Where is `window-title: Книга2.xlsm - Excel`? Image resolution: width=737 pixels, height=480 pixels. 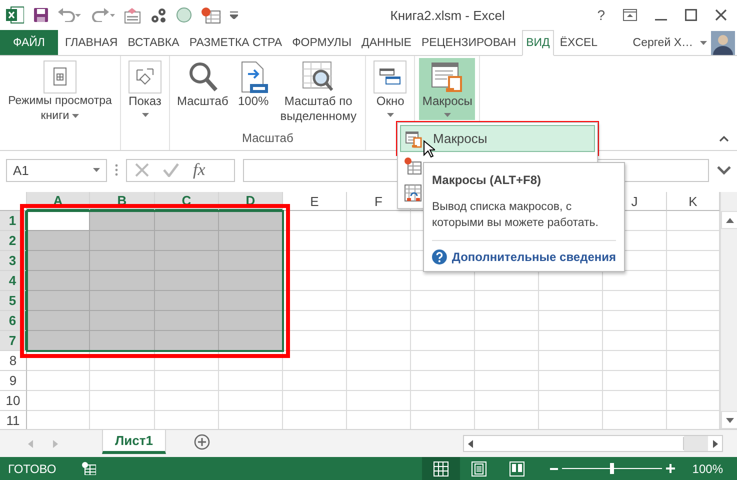 window-title: Книга2.xlsm - Excel is located at coordinates (447, 15).